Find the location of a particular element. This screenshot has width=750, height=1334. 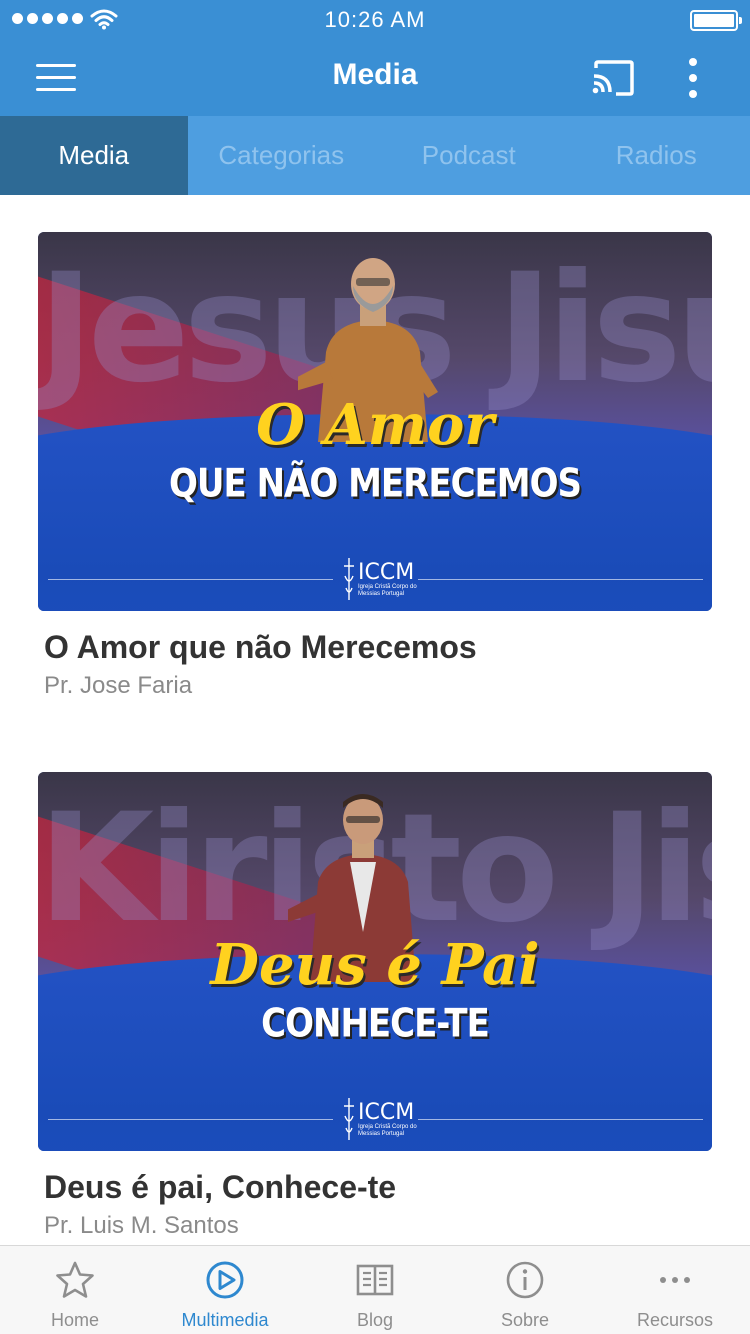

tab-categorias: Categorias is located at coordinates (282, 155).